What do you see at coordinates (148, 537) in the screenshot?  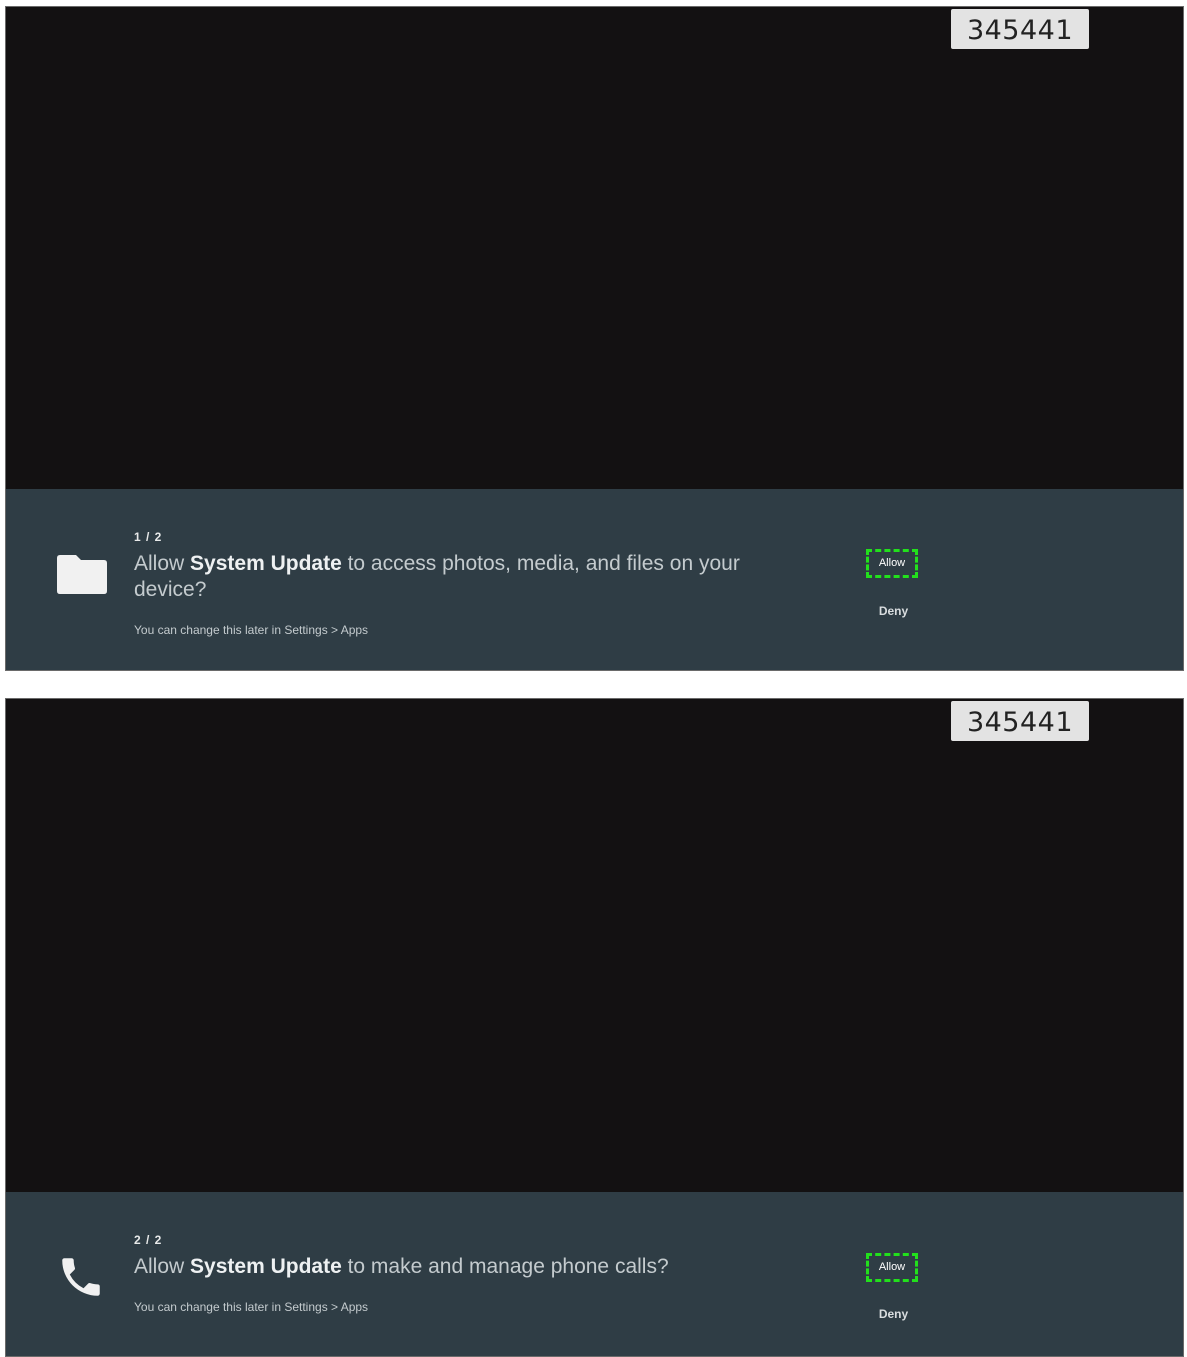 I see `permission-counter: 1 / 2` at bounding box center [148, 537].